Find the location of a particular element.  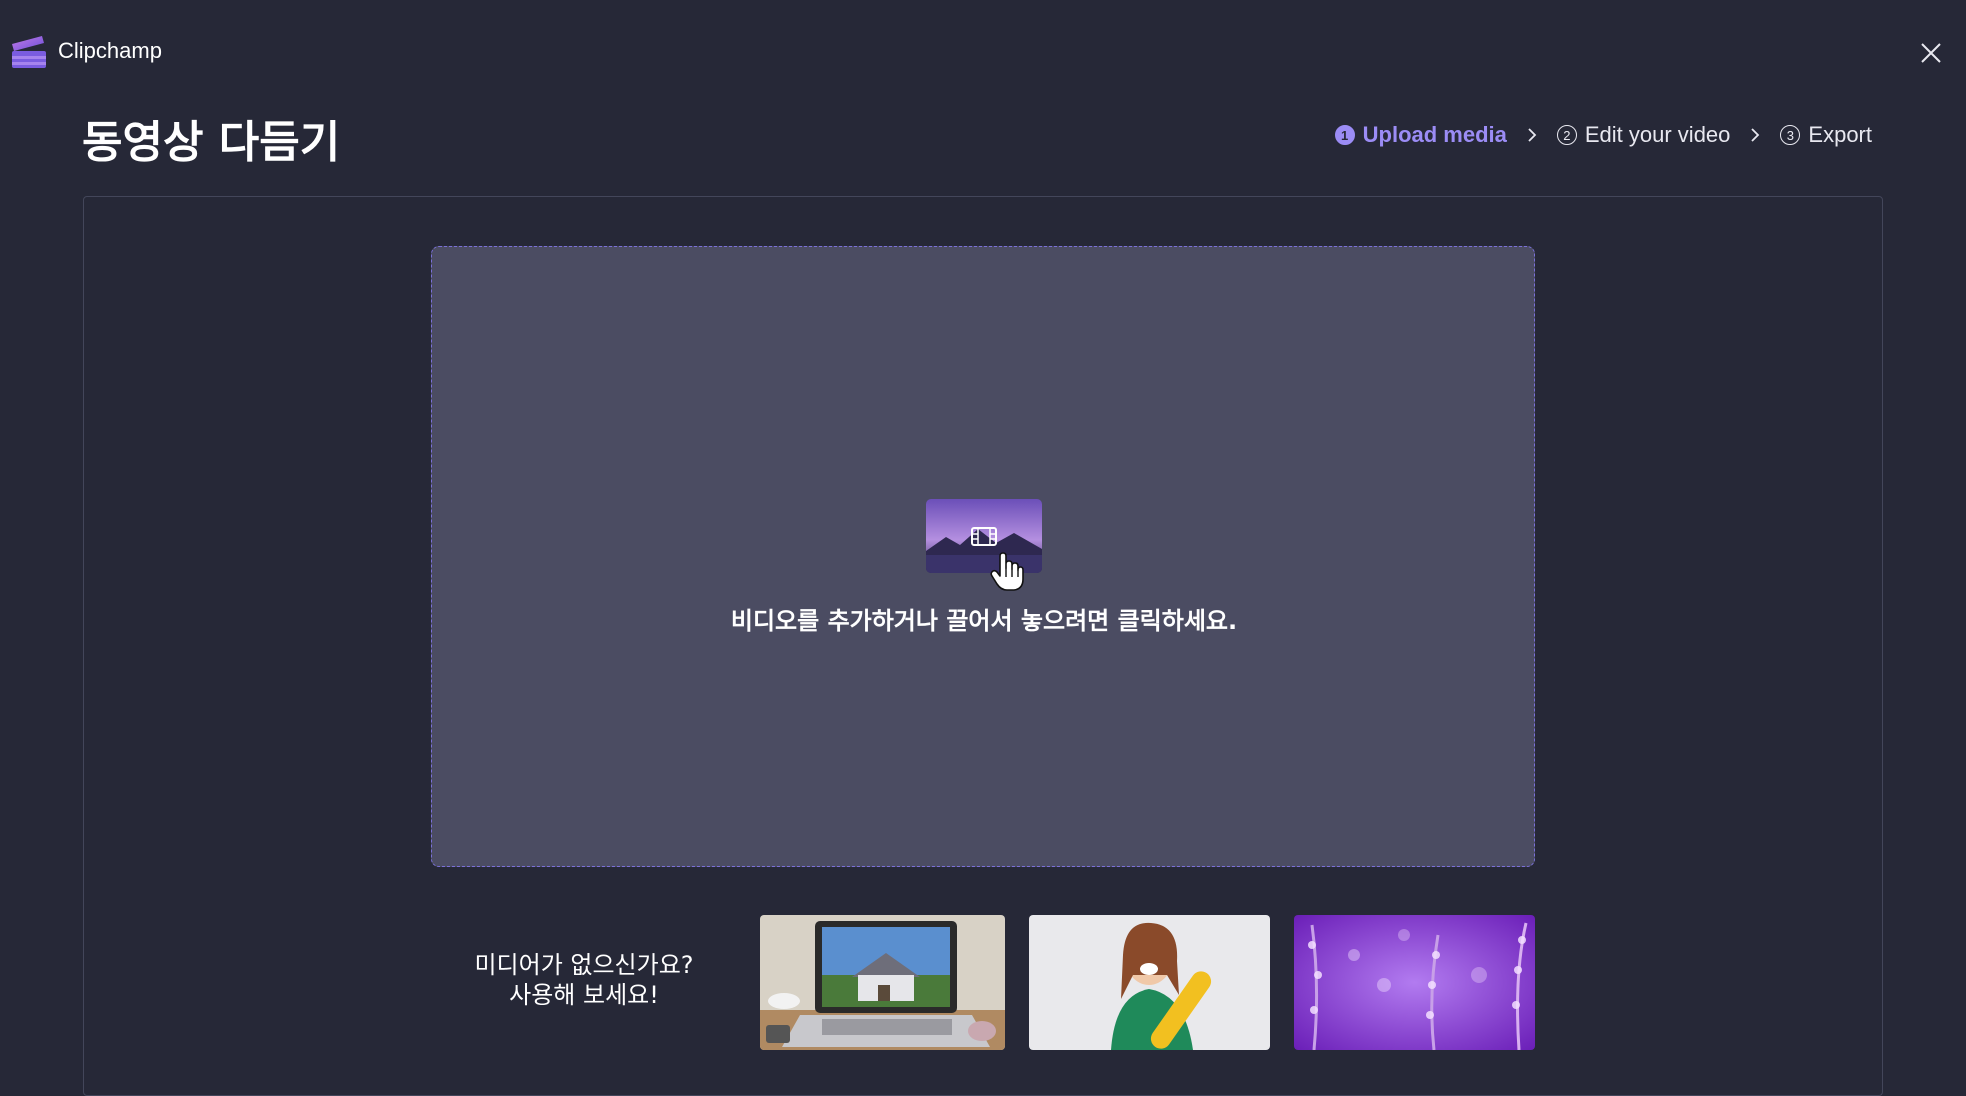

close-button is located at coordinates (1931, 53).